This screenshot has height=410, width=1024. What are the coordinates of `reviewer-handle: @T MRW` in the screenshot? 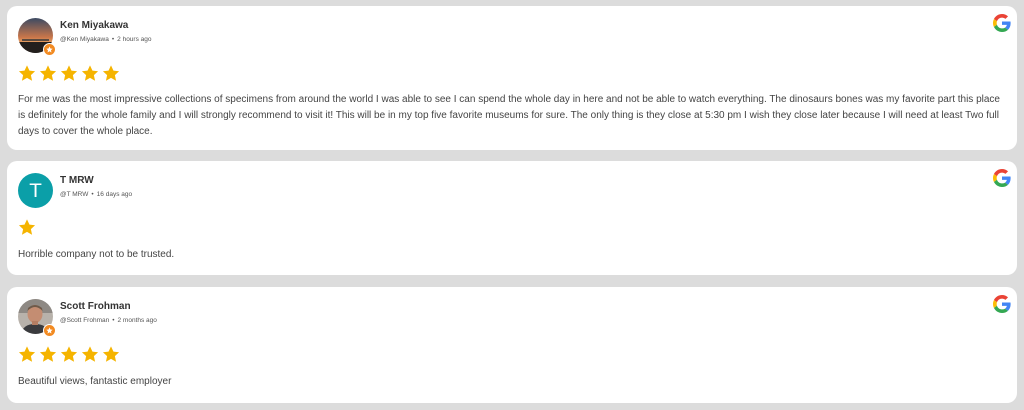 It's located at (74, 194).